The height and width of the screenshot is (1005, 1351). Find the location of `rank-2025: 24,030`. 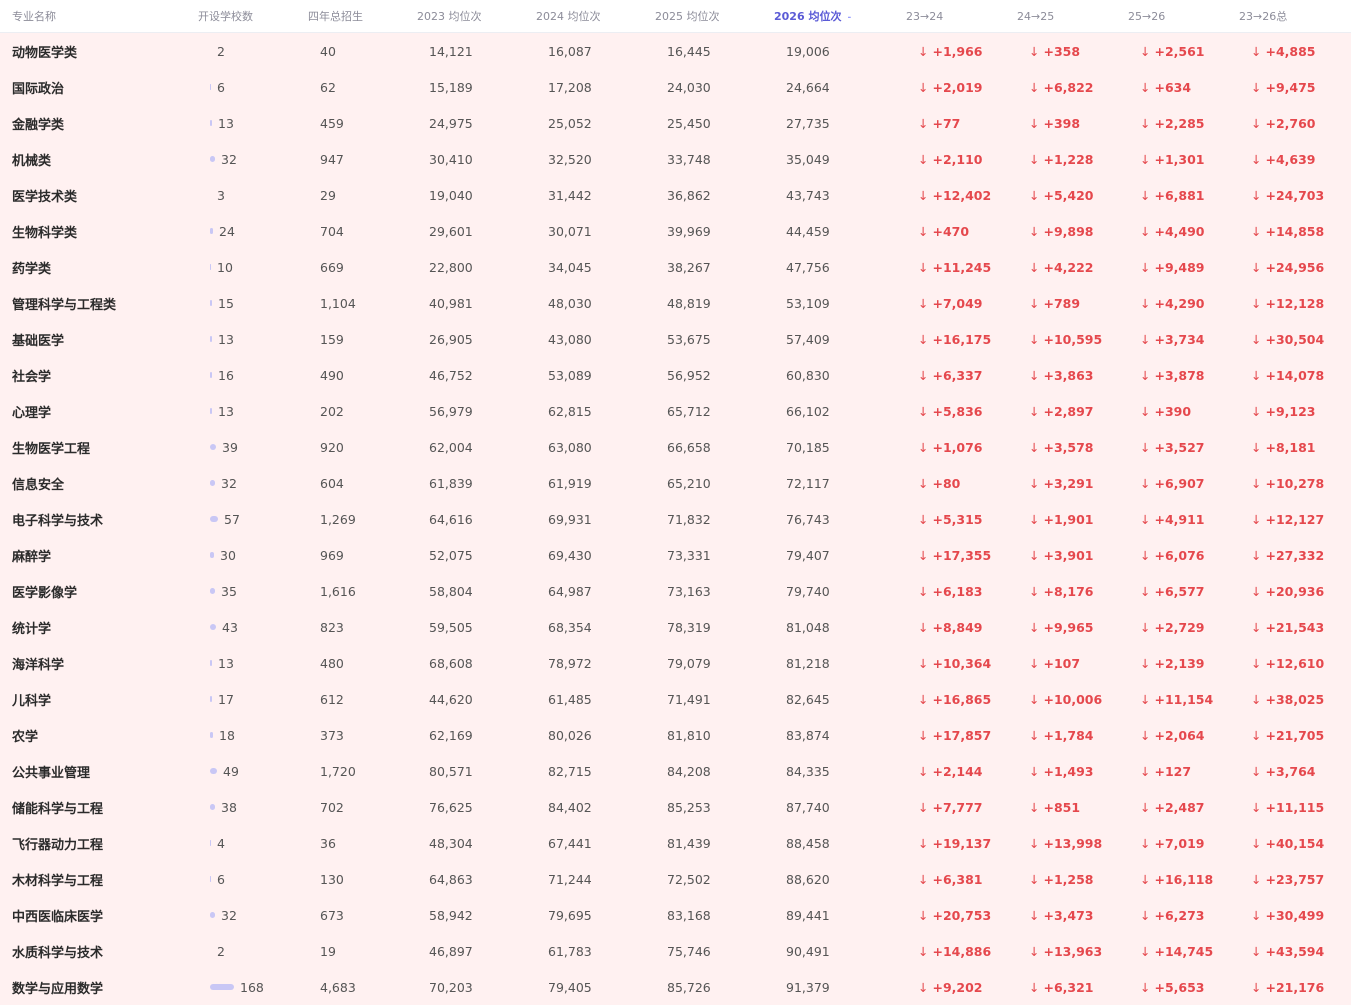

rank-2025: 24,030 is located at coordinates (689, 87).